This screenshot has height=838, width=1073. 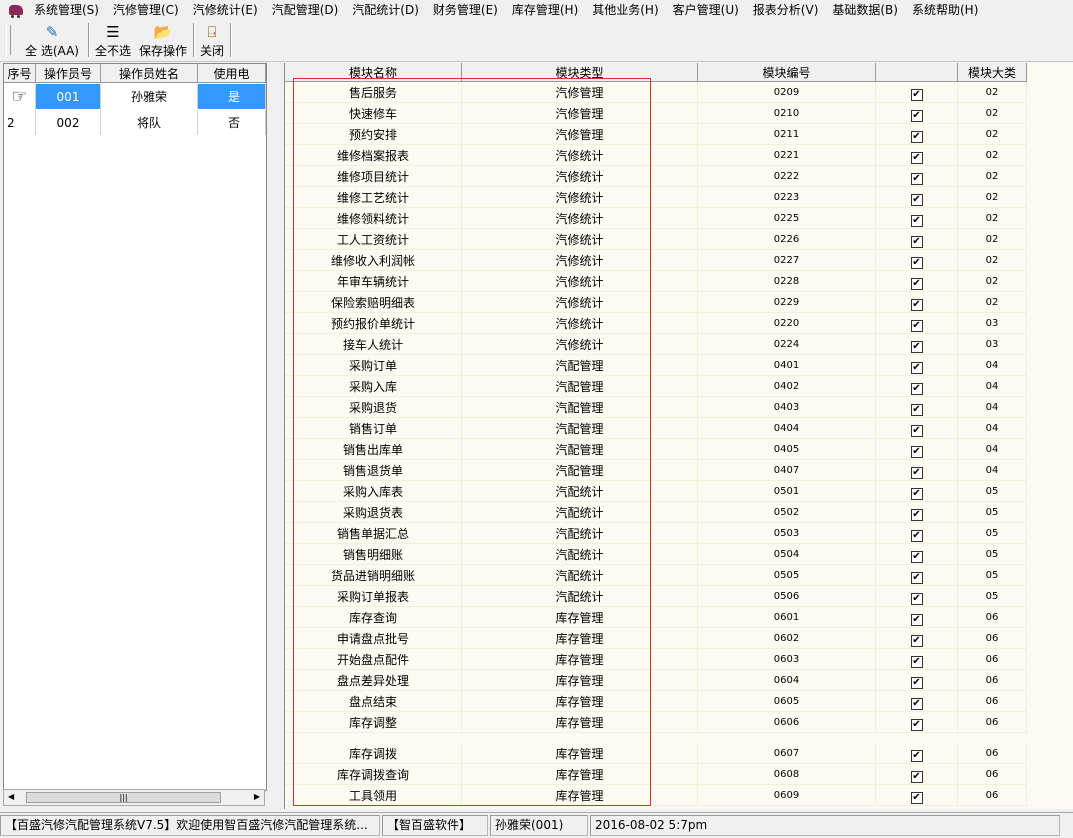 What do you see at coordinates (146, 9) in the screenshot?
I see `menu-repair: 汽修管理(C)` at bounding box center [146, 9].